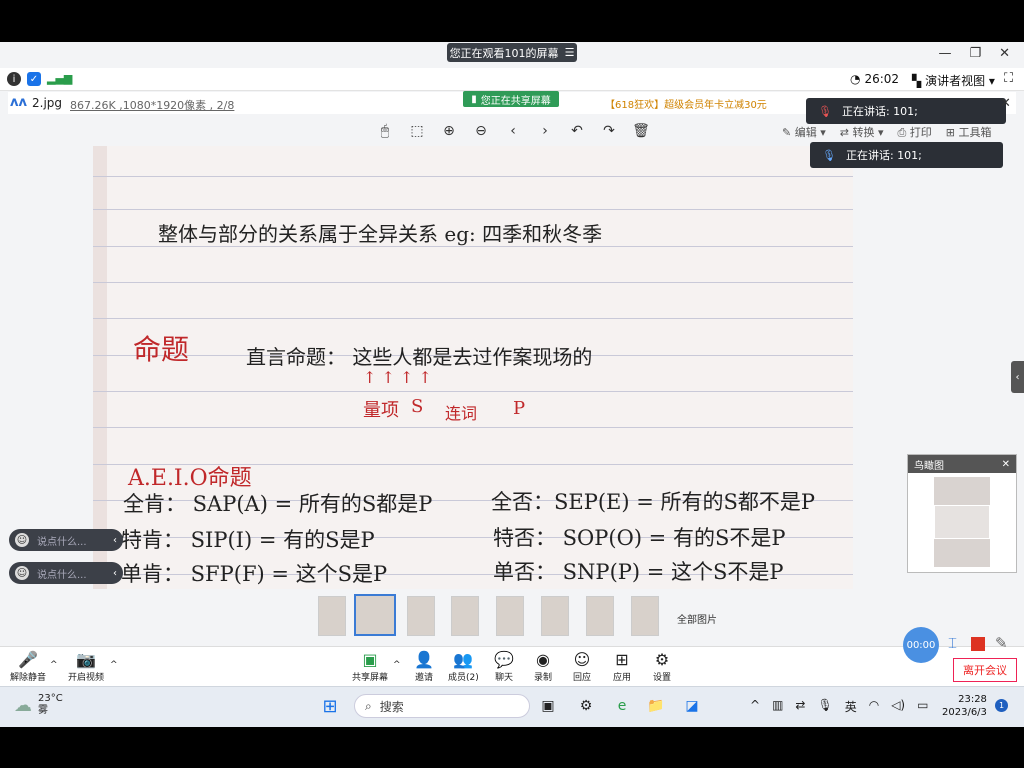 The width and height of the screenshot is (1024, 768). What do you see at coordinates (609, 131) in the screenshot?
I see `rotate-right-icon: ↷` at bounding box center [609, 131].